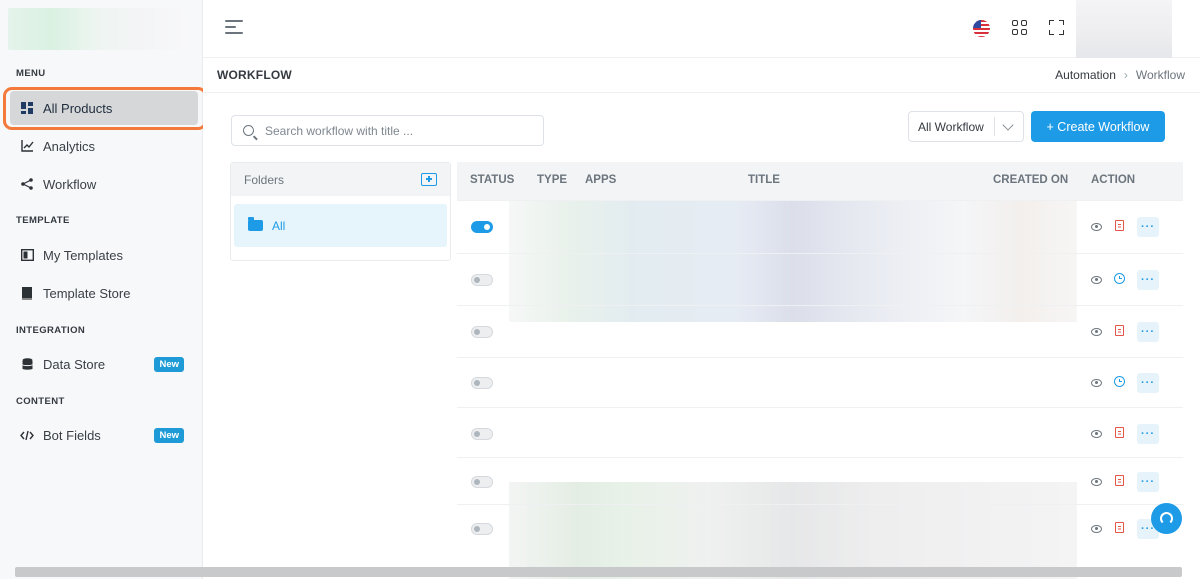 The image size is (1200, 579). I want to click on breadcrumb: Automation › Workflow, so click(1120, 75).